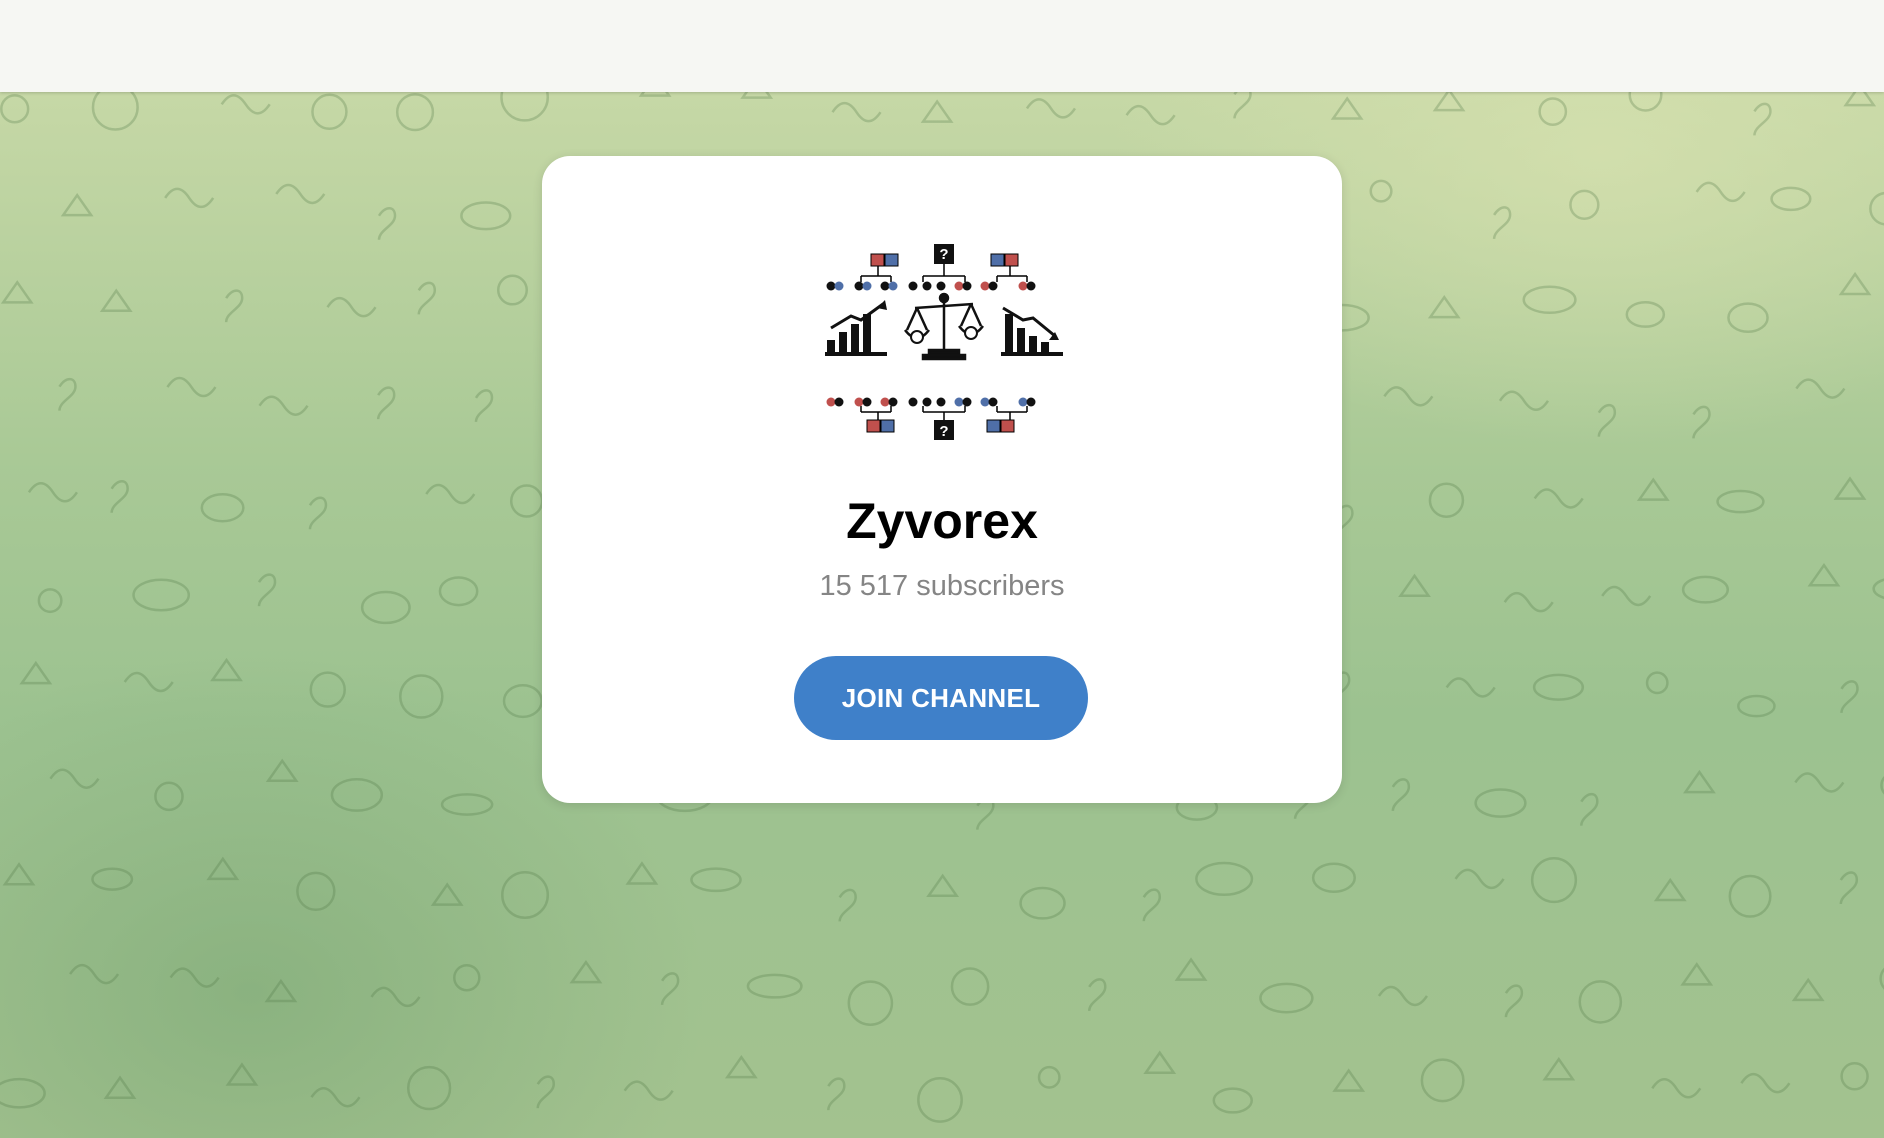  What do you see at coordinates (944, 342) in the screenshot?
I see `channel-logo: ? ?` at bounding box center [944, 342].